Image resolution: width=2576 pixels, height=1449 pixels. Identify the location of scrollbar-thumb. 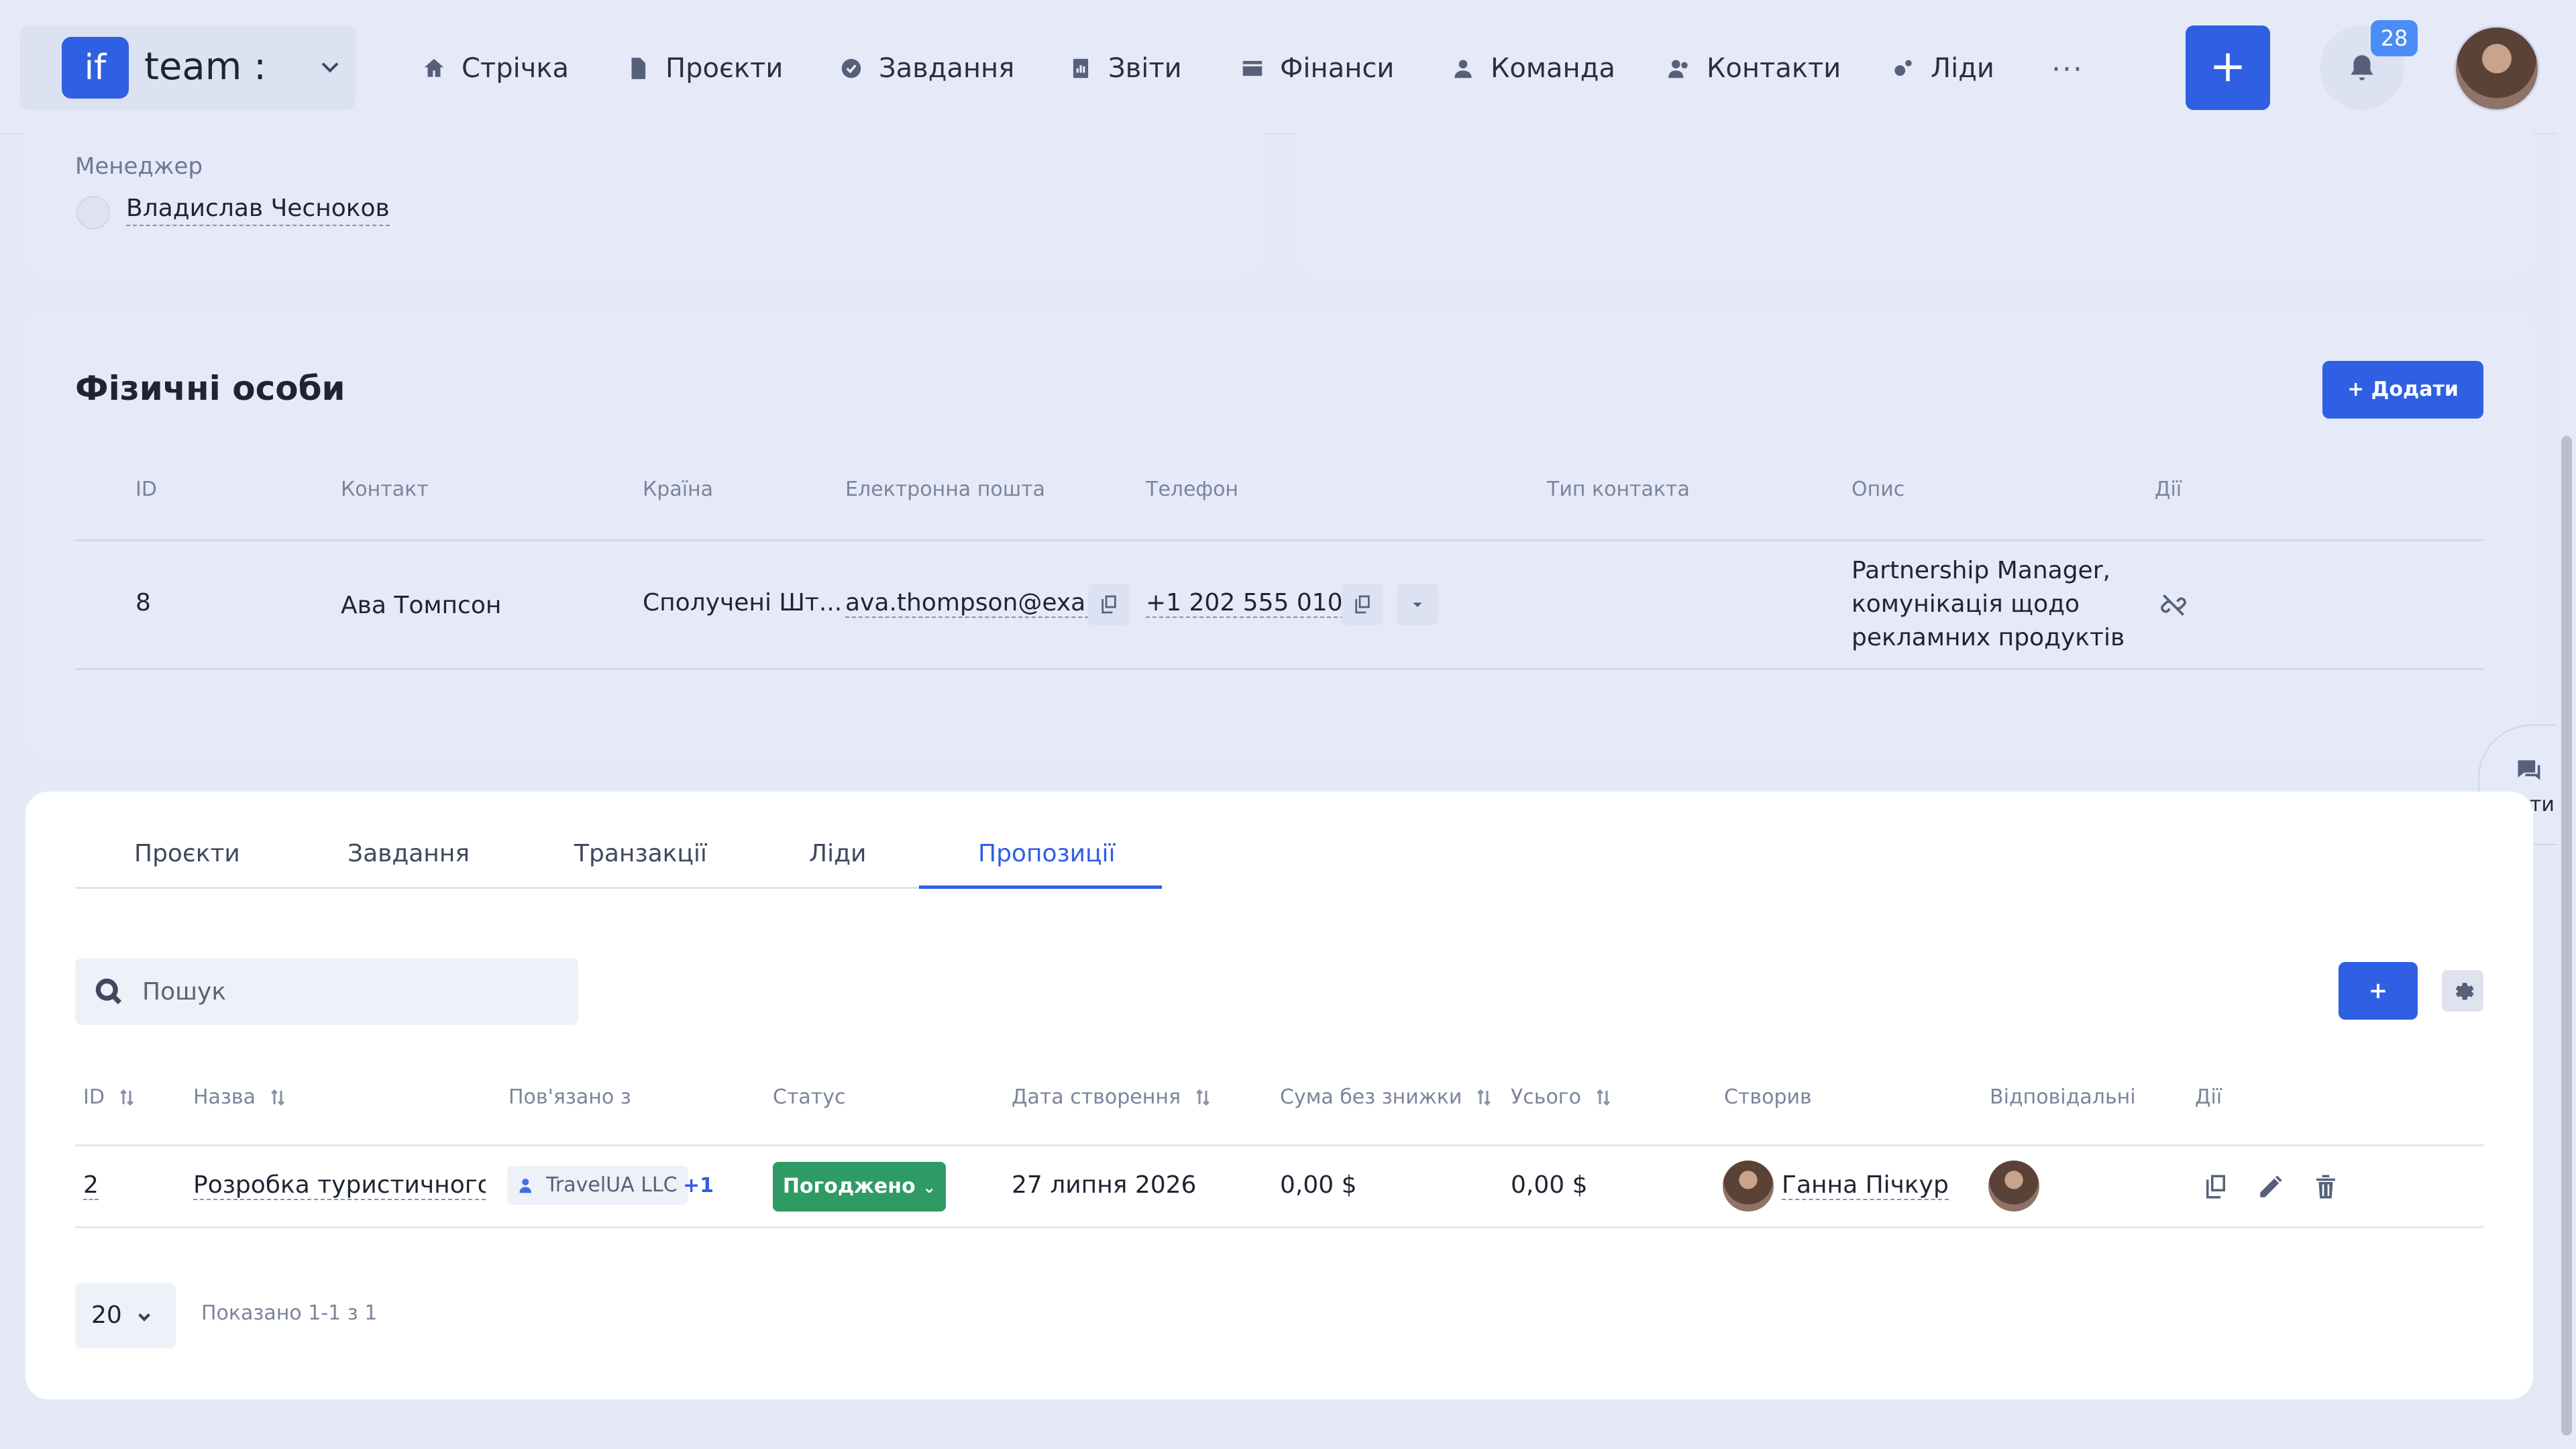
(2566, 936).